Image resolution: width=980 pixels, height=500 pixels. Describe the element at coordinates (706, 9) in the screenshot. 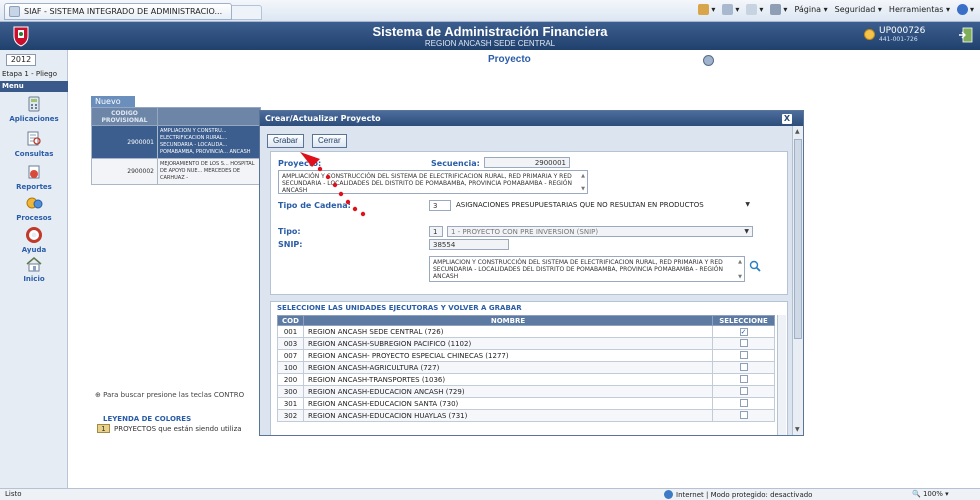

I see `home-button: ▾` at that location.